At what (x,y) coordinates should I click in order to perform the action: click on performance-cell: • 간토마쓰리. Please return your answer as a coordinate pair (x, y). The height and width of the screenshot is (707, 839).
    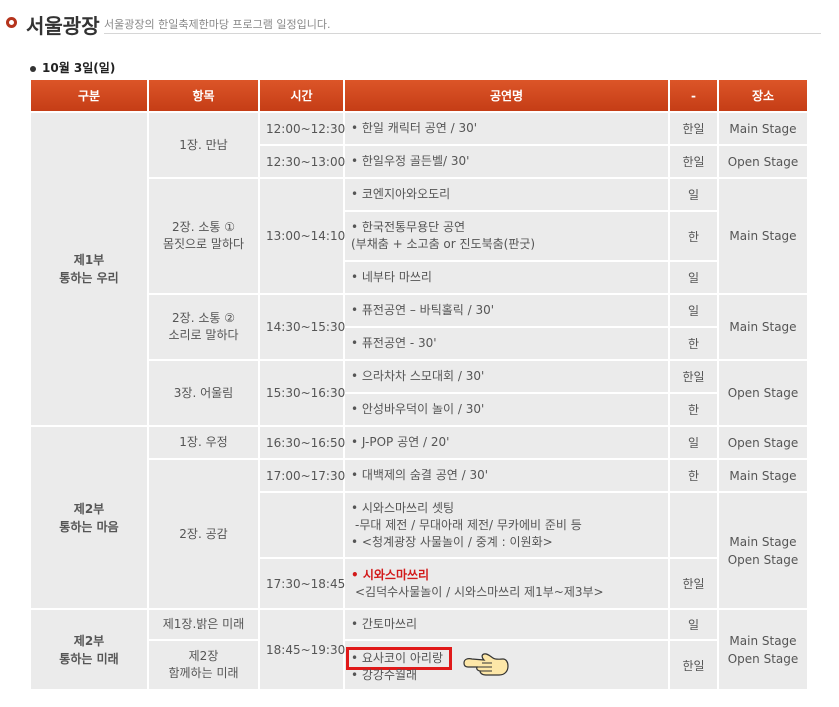
    Looking at the image, I should click on (506, 624).